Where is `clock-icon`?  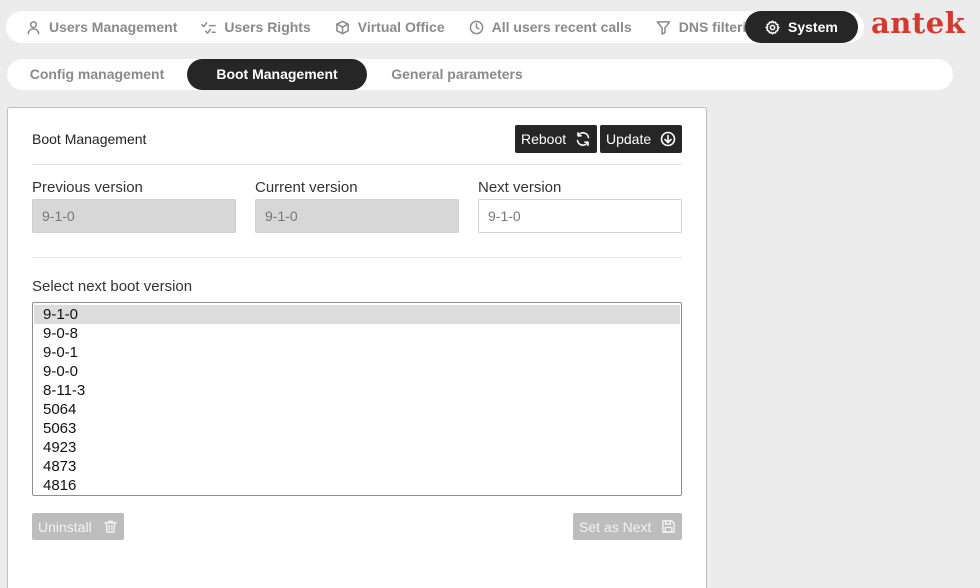 clock-icon is located at coordinates (476, 27).